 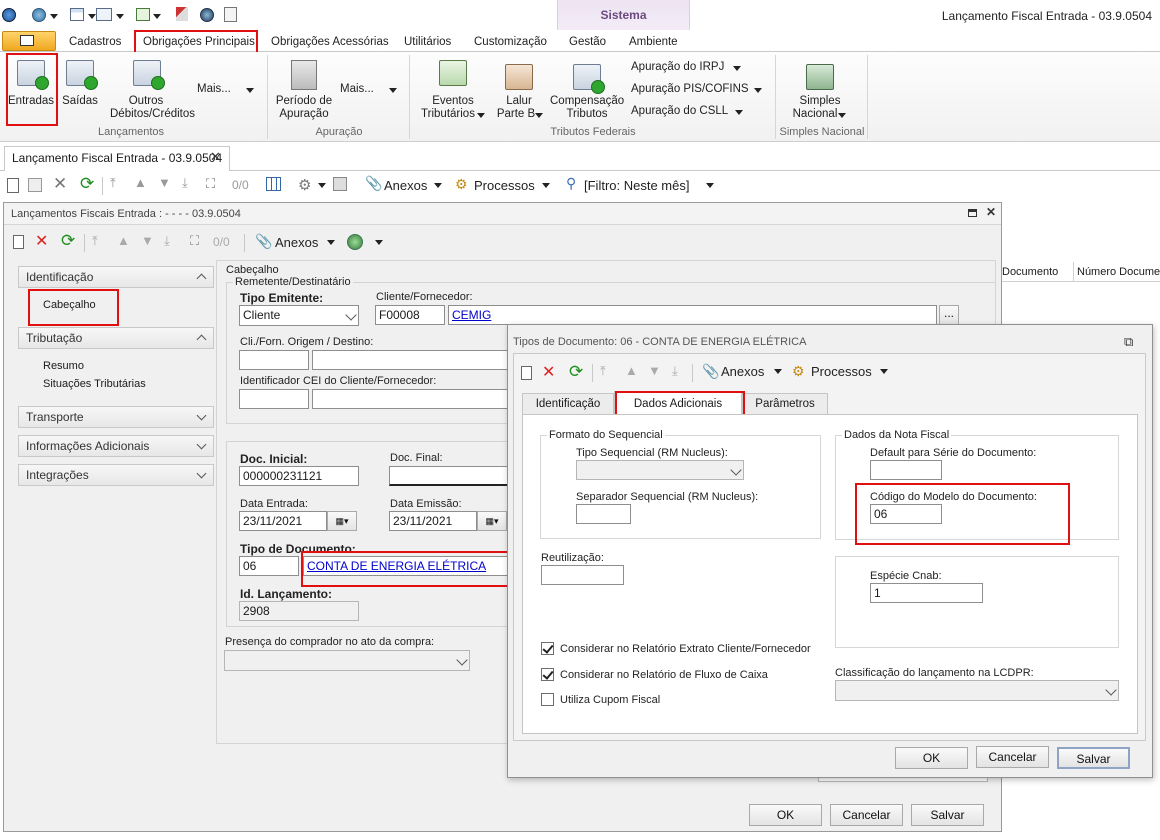 I want to click on app-orb-icon, so click(x=9, y=15).